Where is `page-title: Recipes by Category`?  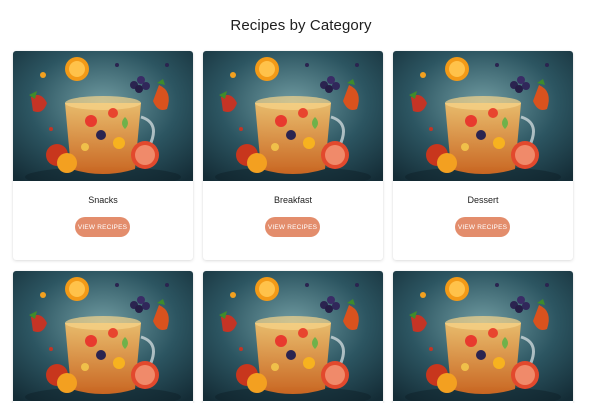 page-title: Recipes by Category is located at coordinates (301, 25).